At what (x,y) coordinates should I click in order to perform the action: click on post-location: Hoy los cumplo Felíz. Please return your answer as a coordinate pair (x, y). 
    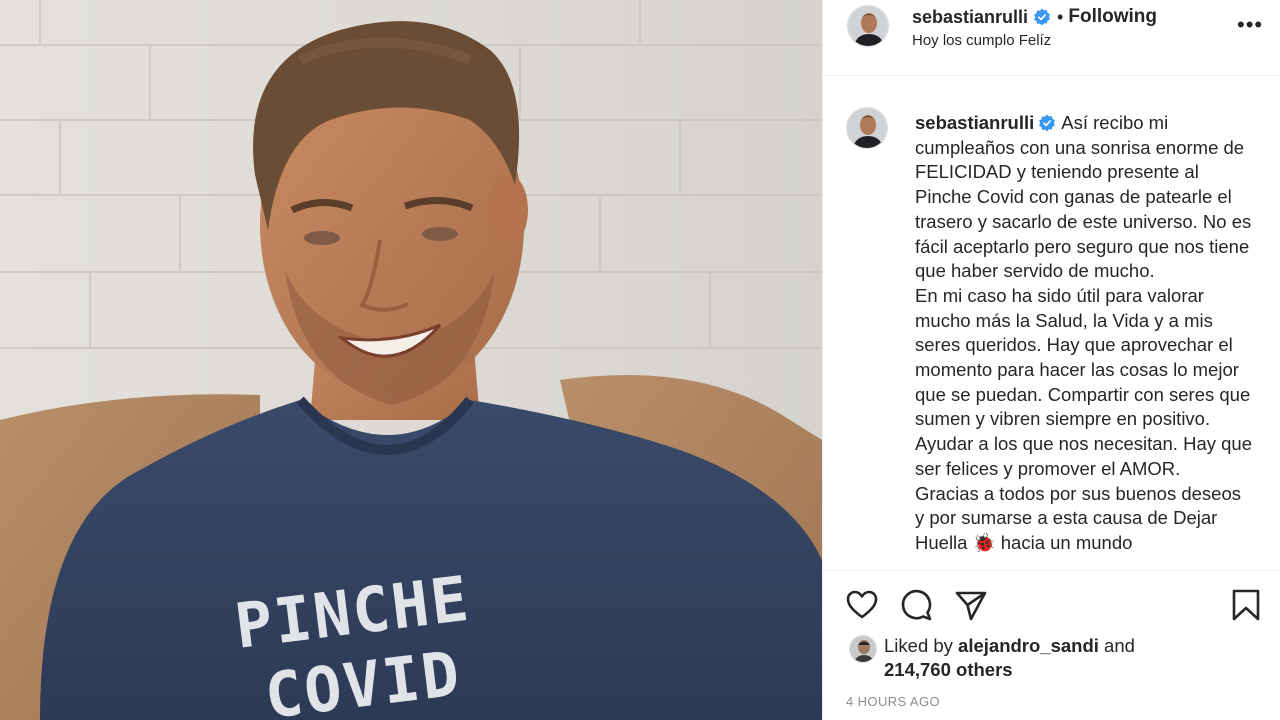
    Looking at the image, I should click on (981, 40).